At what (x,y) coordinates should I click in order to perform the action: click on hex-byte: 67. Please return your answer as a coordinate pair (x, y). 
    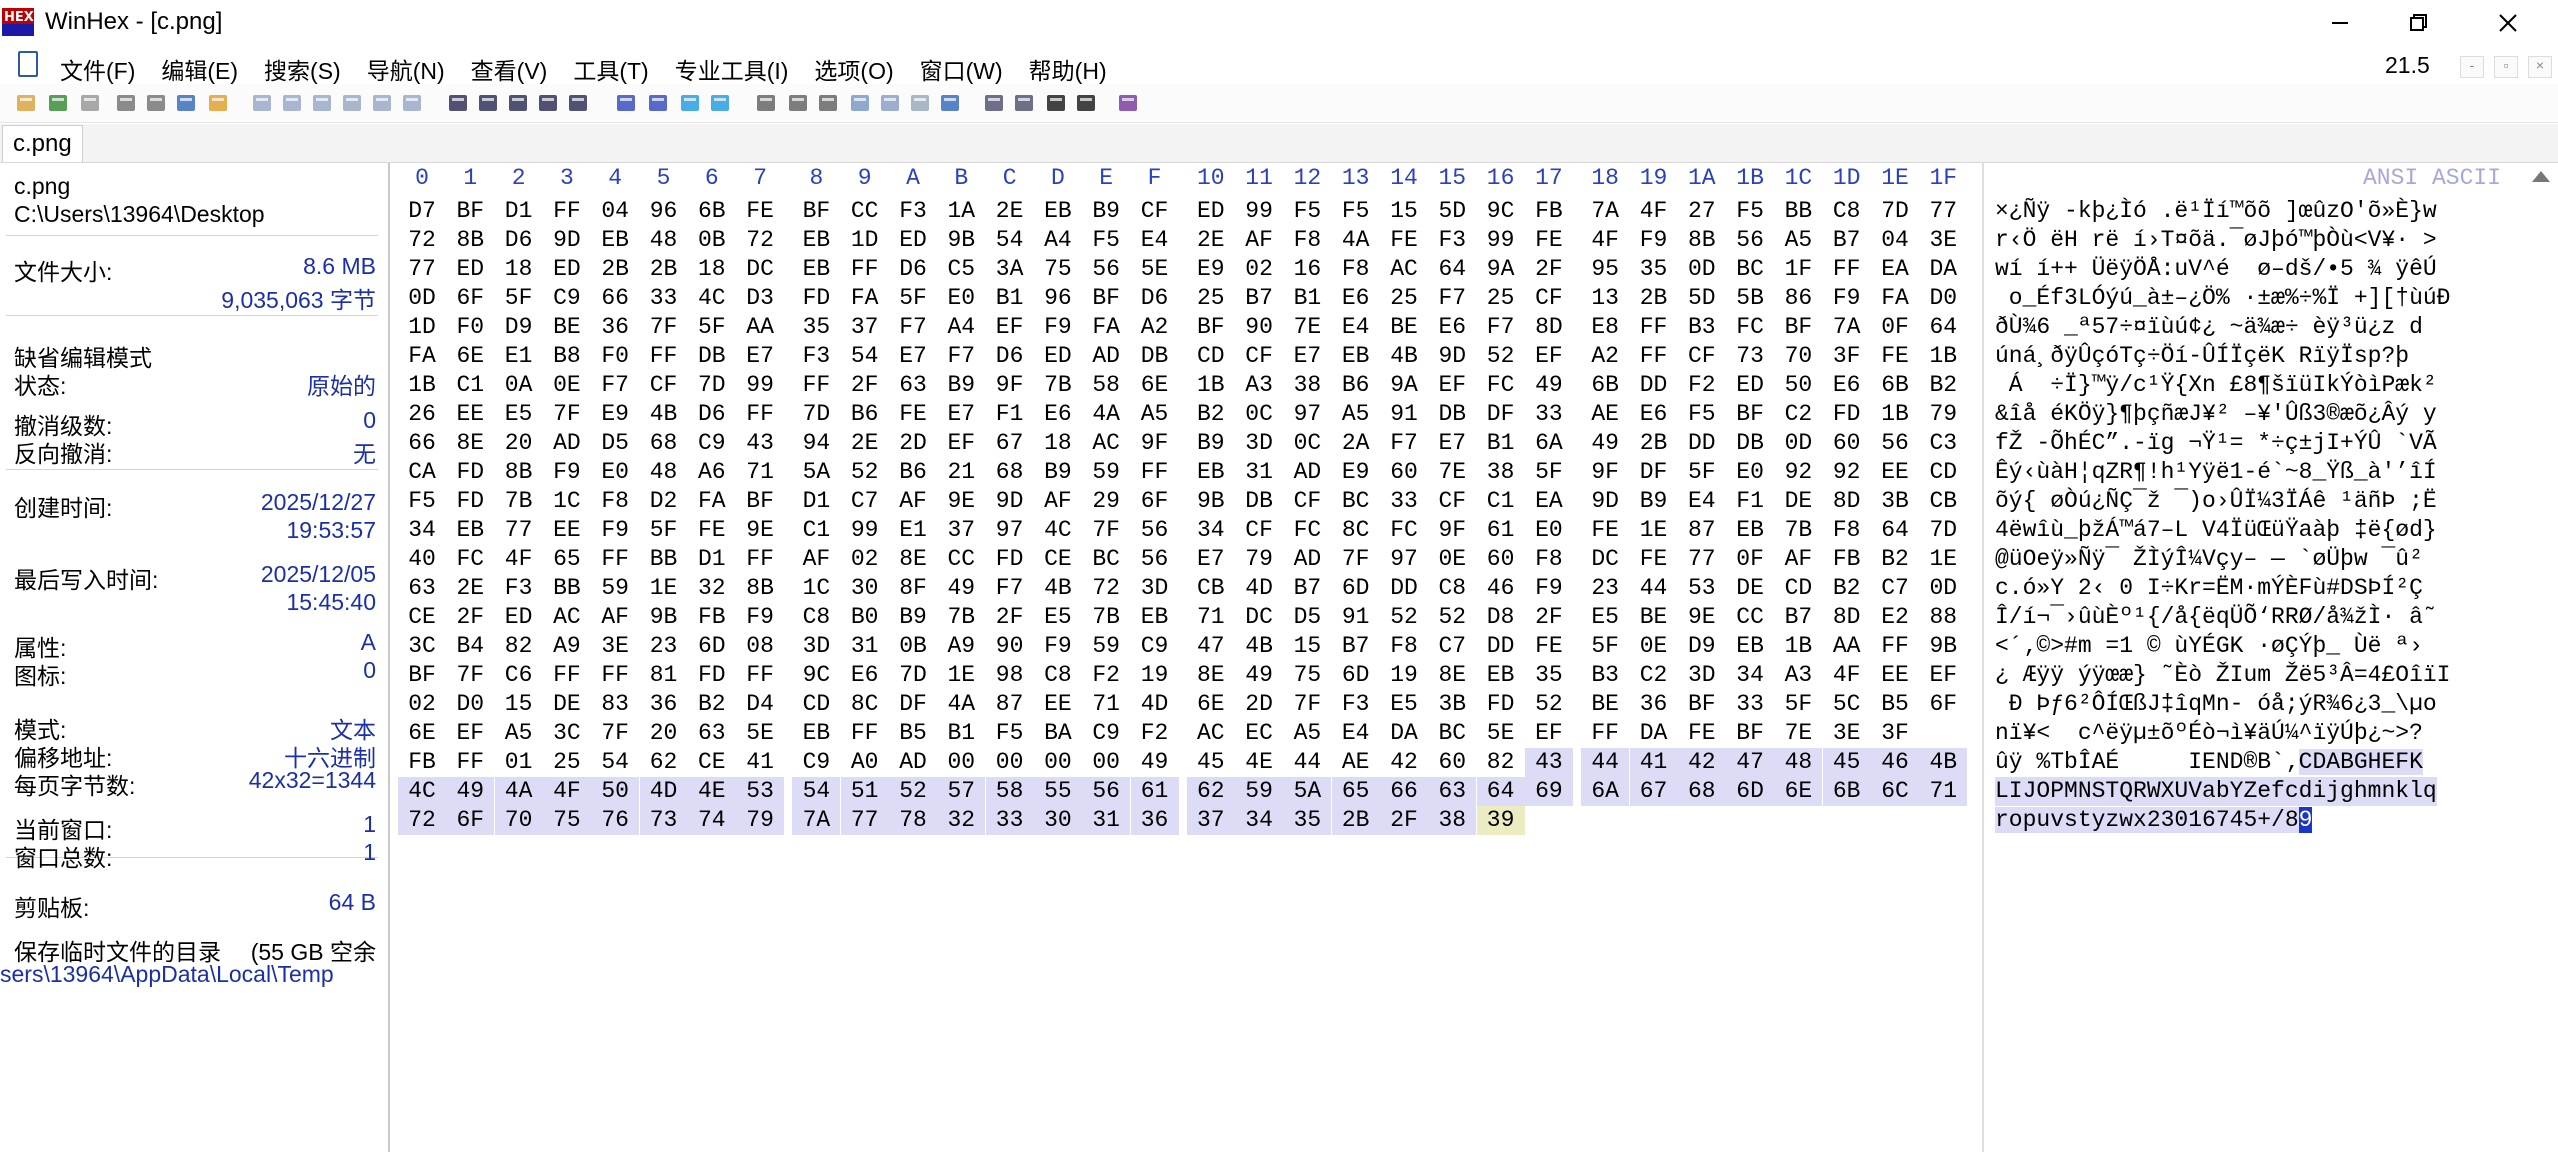
    Looking at the image, I should click on (1653, 791).